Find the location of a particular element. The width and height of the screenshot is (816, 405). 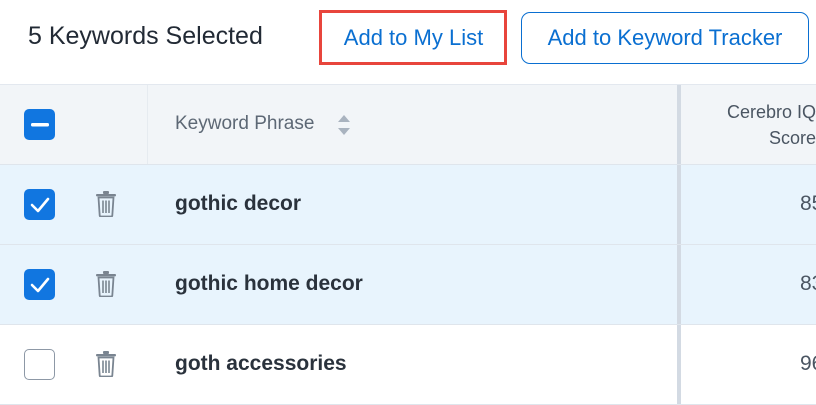

minus-icon is located at coordinates (39, 124).